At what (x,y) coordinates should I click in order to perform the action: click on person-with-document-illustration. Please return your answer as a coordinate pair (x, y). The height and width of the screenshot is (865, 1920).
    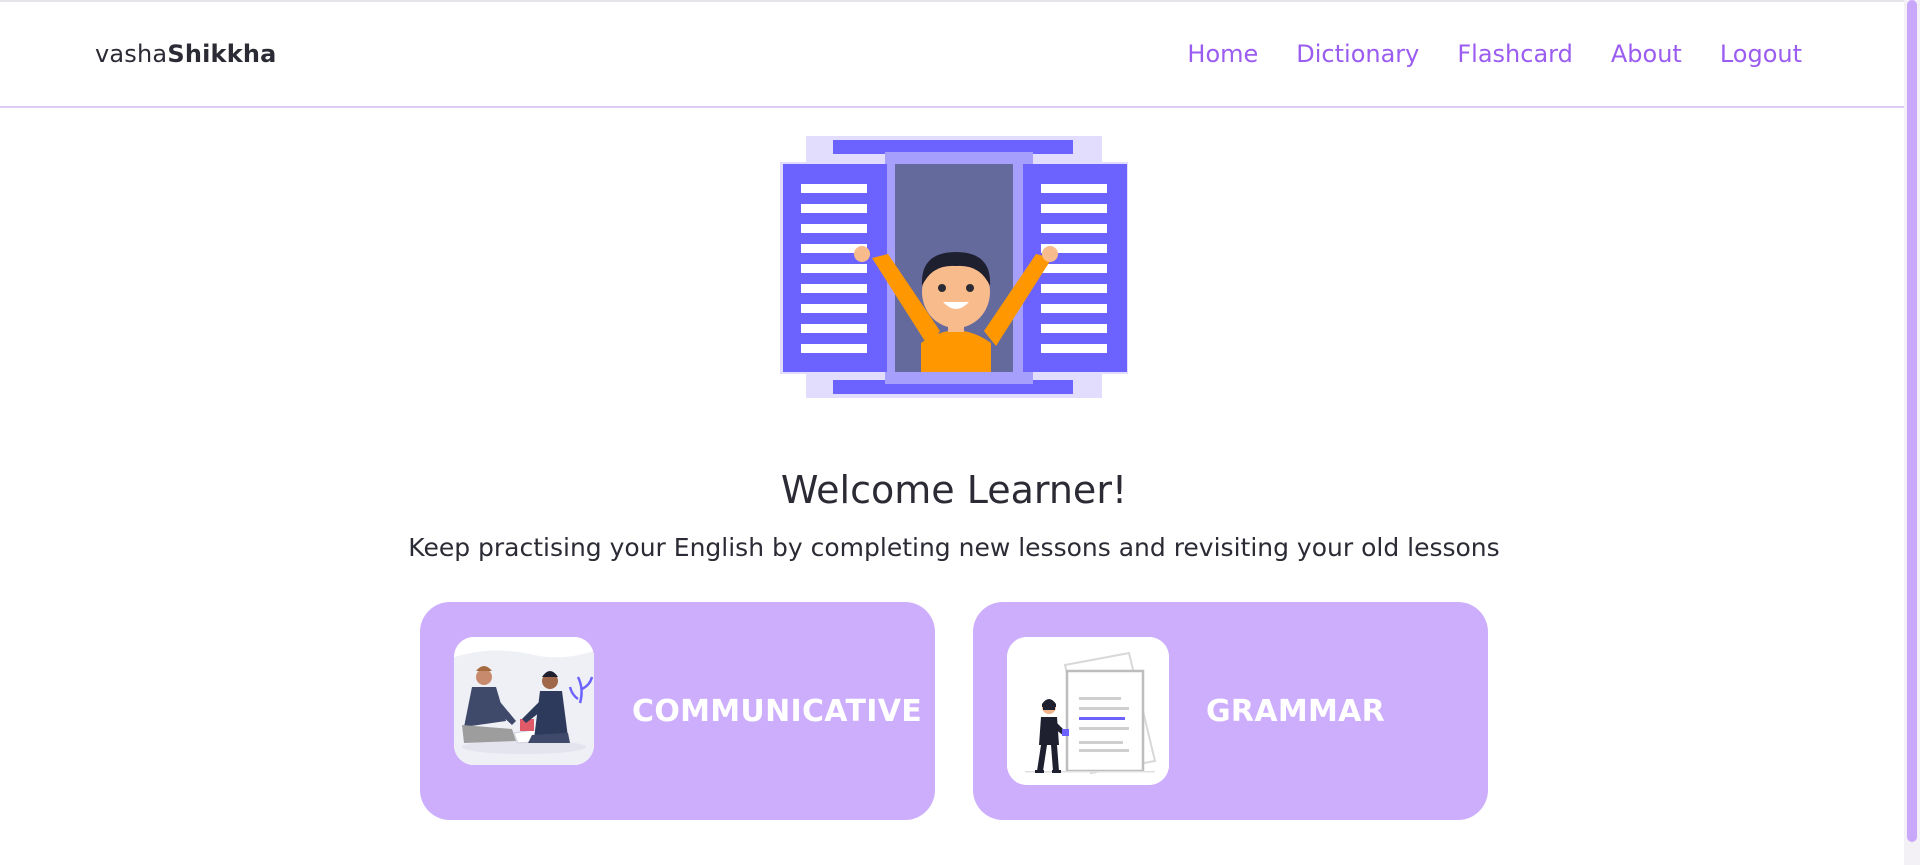
    Looking at the image, I should click on (1088, 711).